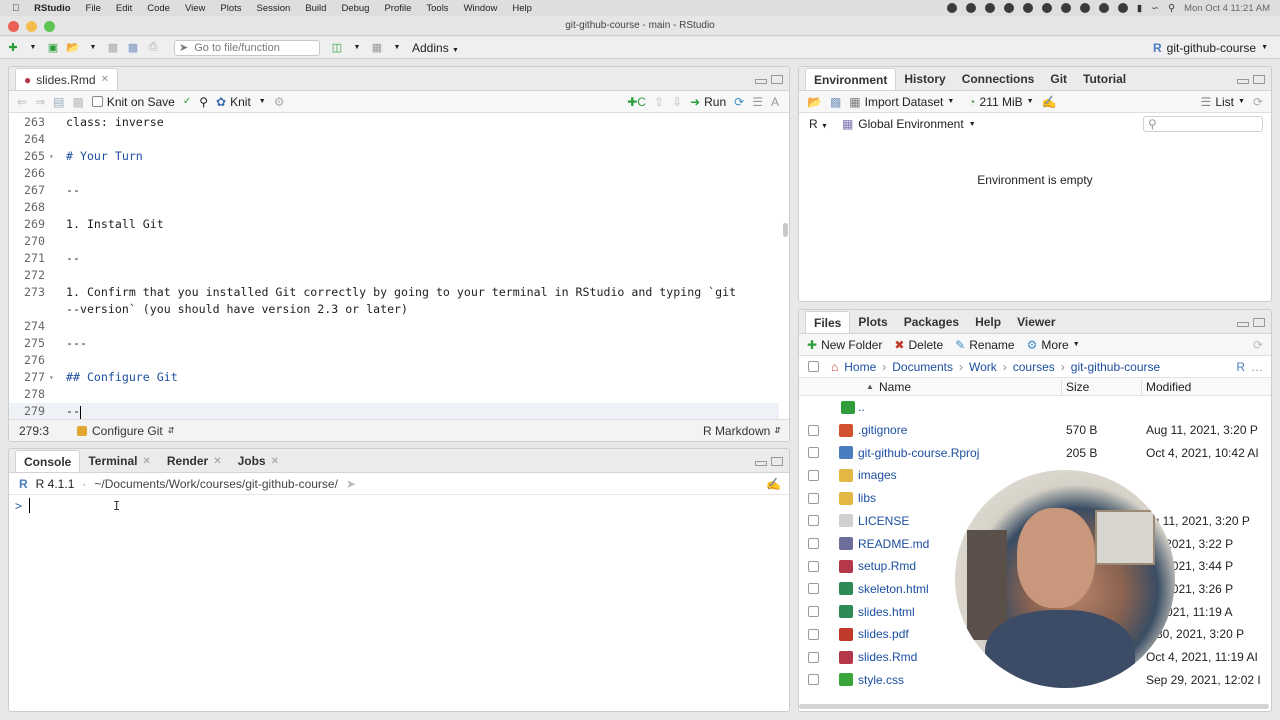 This screenshot has height=720, width=1280. I want to click on memory-usage-button: ◔ 211 MiB ▼, so click(1000, 102).